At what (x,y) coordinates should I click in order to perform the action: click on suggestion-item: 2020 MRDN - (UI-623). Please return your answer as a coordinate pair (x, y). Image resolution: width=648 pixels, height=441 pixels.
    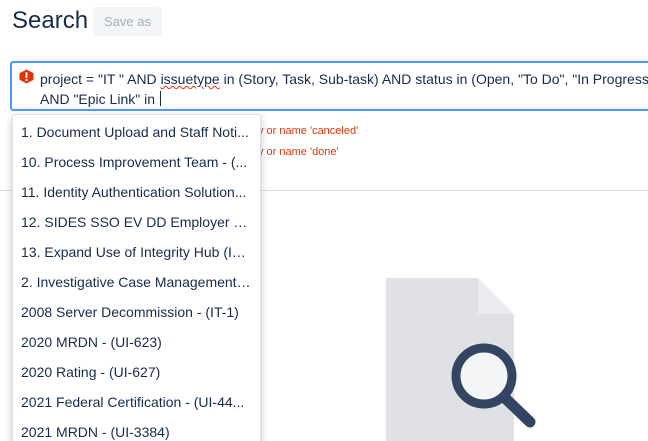
    Looking at the image, I should click on (136, 342).